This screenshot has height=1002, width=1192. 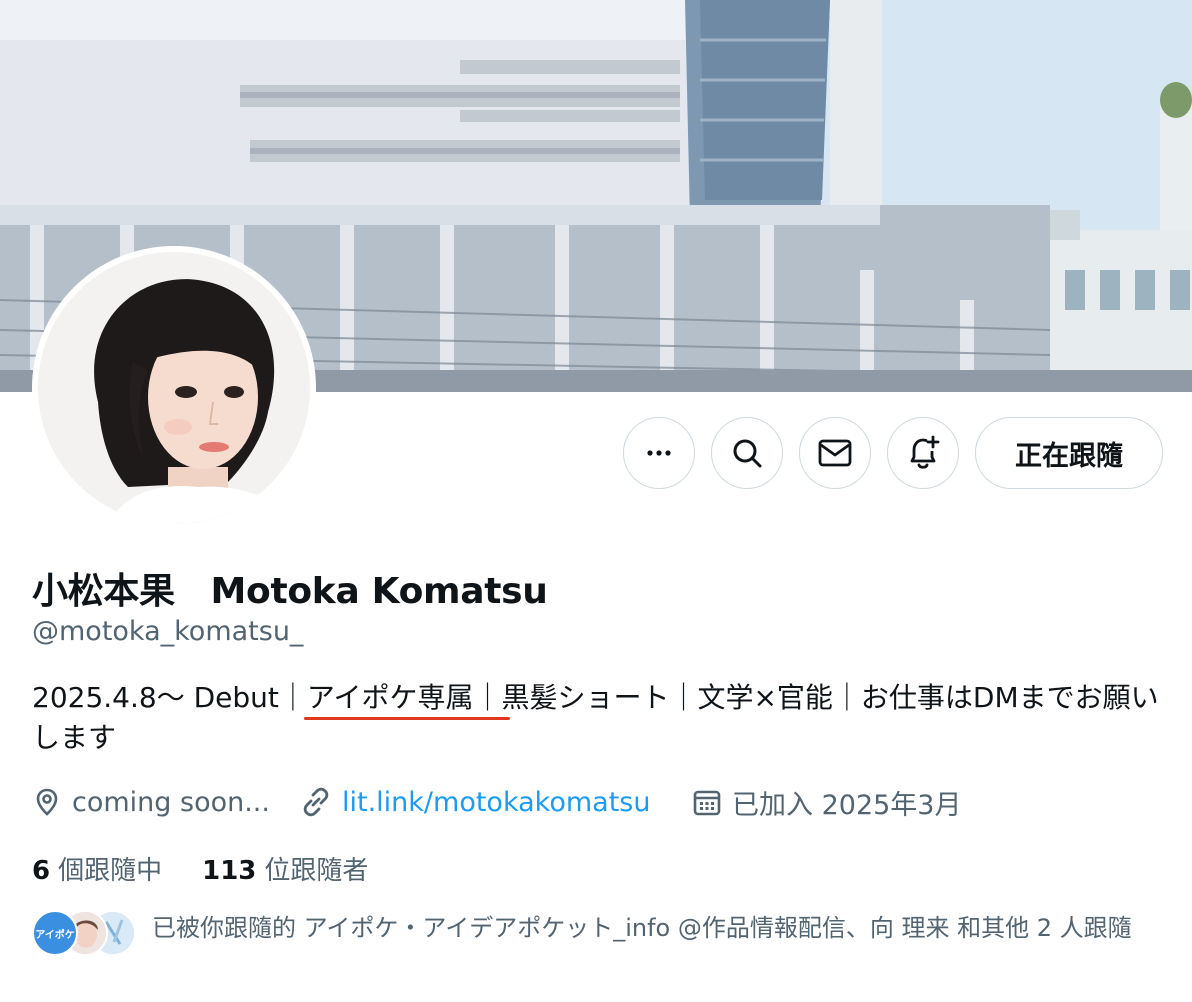 I want to click on notifications-button, so click(x=923, y=453).